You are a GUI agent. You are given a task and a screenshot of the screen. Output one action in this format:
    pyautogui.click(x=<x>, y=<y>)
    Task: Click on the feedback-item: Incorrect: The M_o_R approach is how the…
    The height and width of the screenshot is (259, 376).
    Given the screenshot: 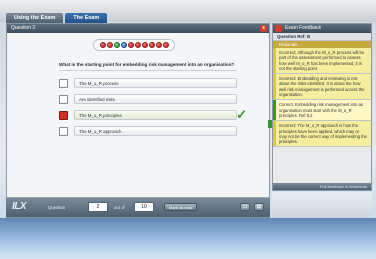 What is the action you would take?
    pyautogui.click(x=322, y=134)
    